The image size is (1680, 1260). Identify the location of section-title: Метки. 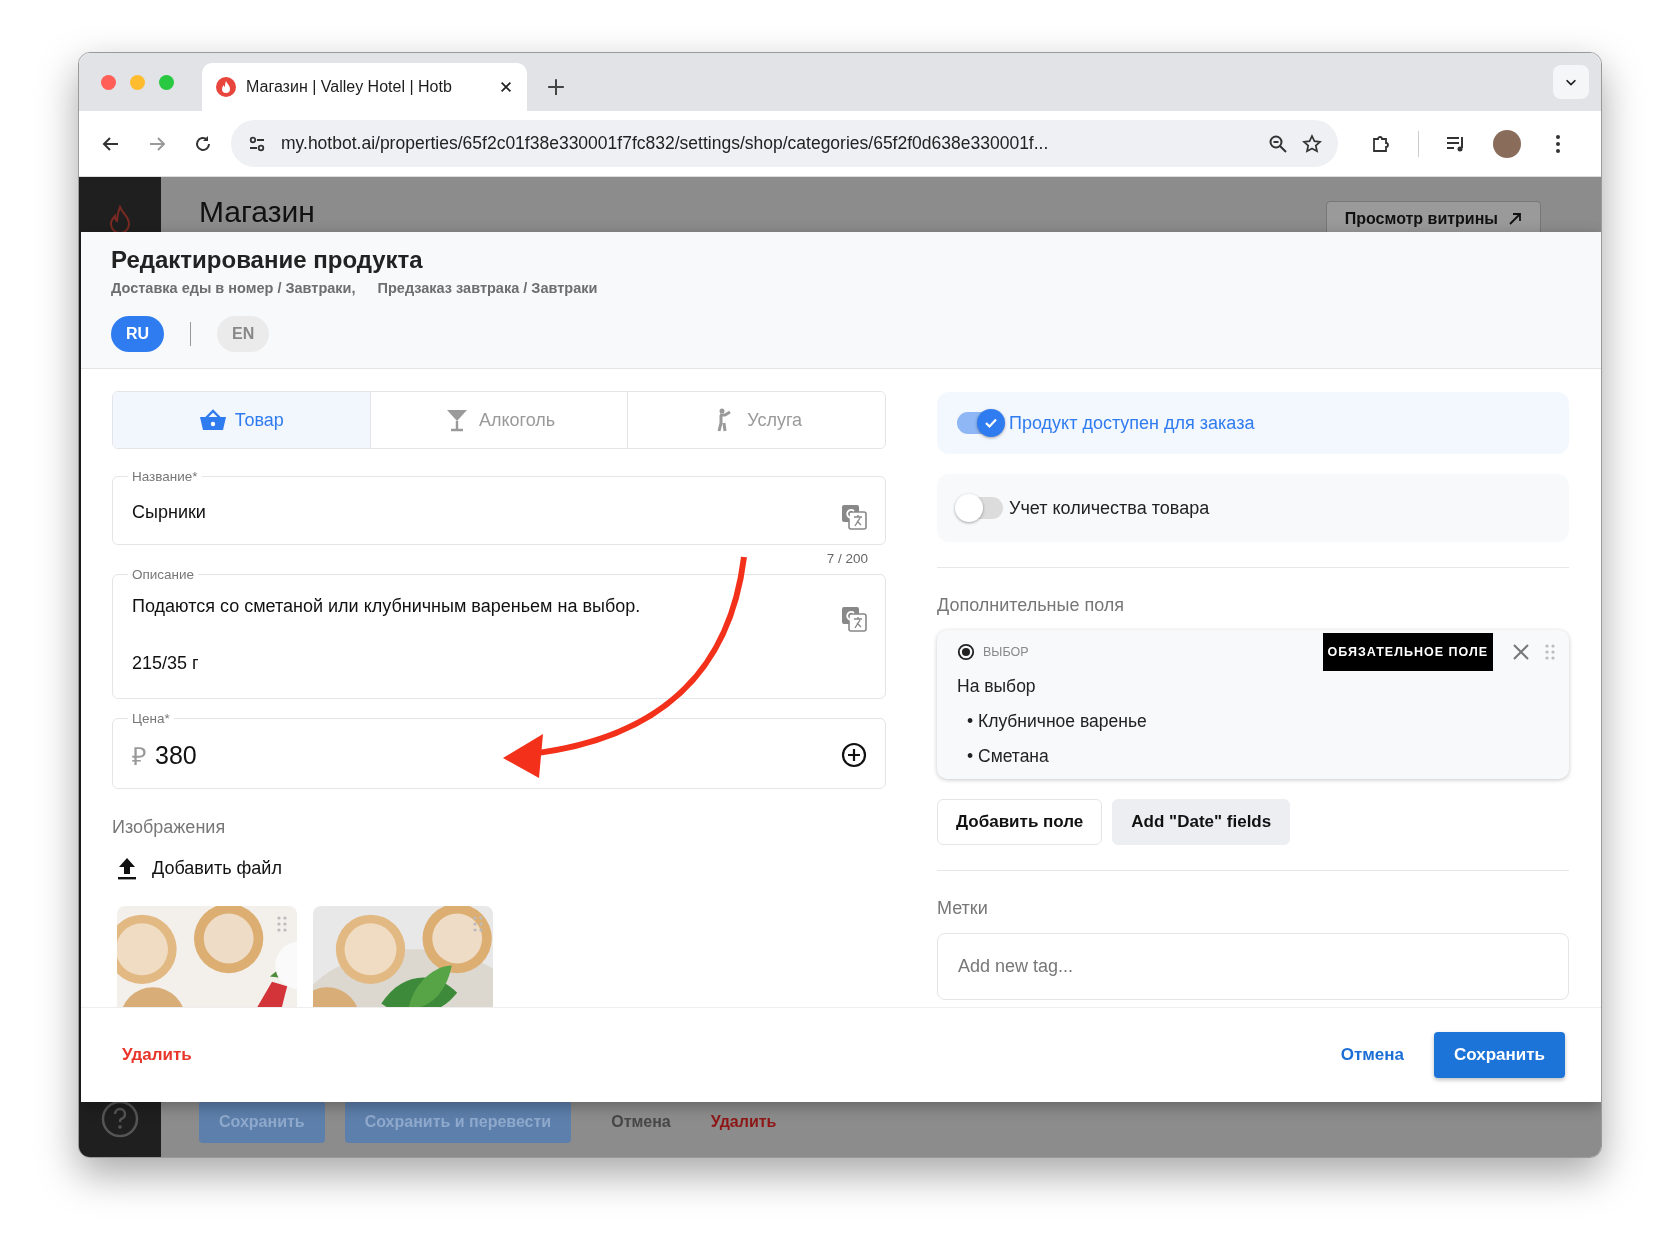
(963, 908).